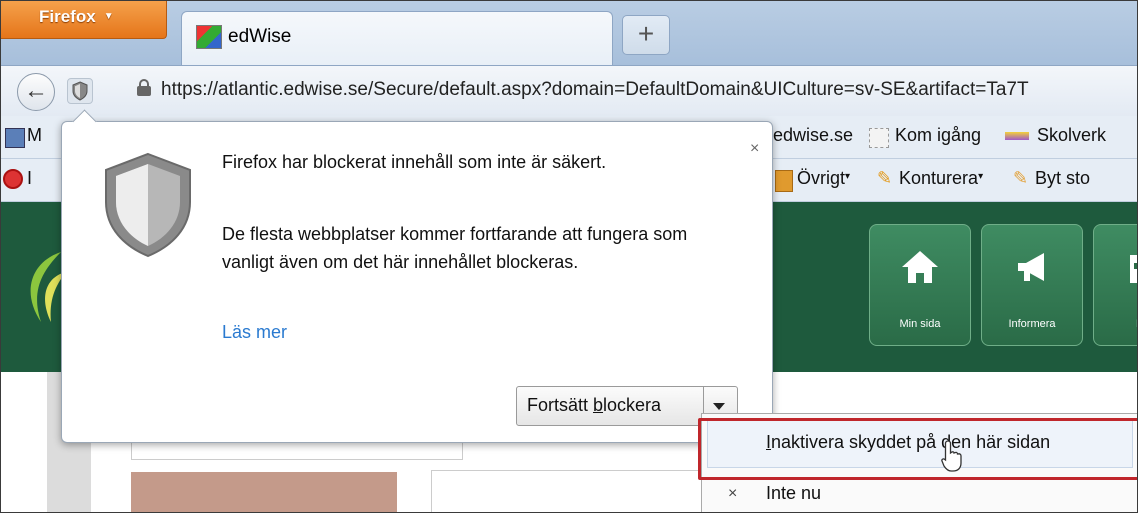 Image resolution: width=1138 pixels, height=513 pixels. What do you see at coordinates (938, 135) in the screenshot?
I see `bookmark-kom-igang: Kom igång` at bounding box center [938, 135].